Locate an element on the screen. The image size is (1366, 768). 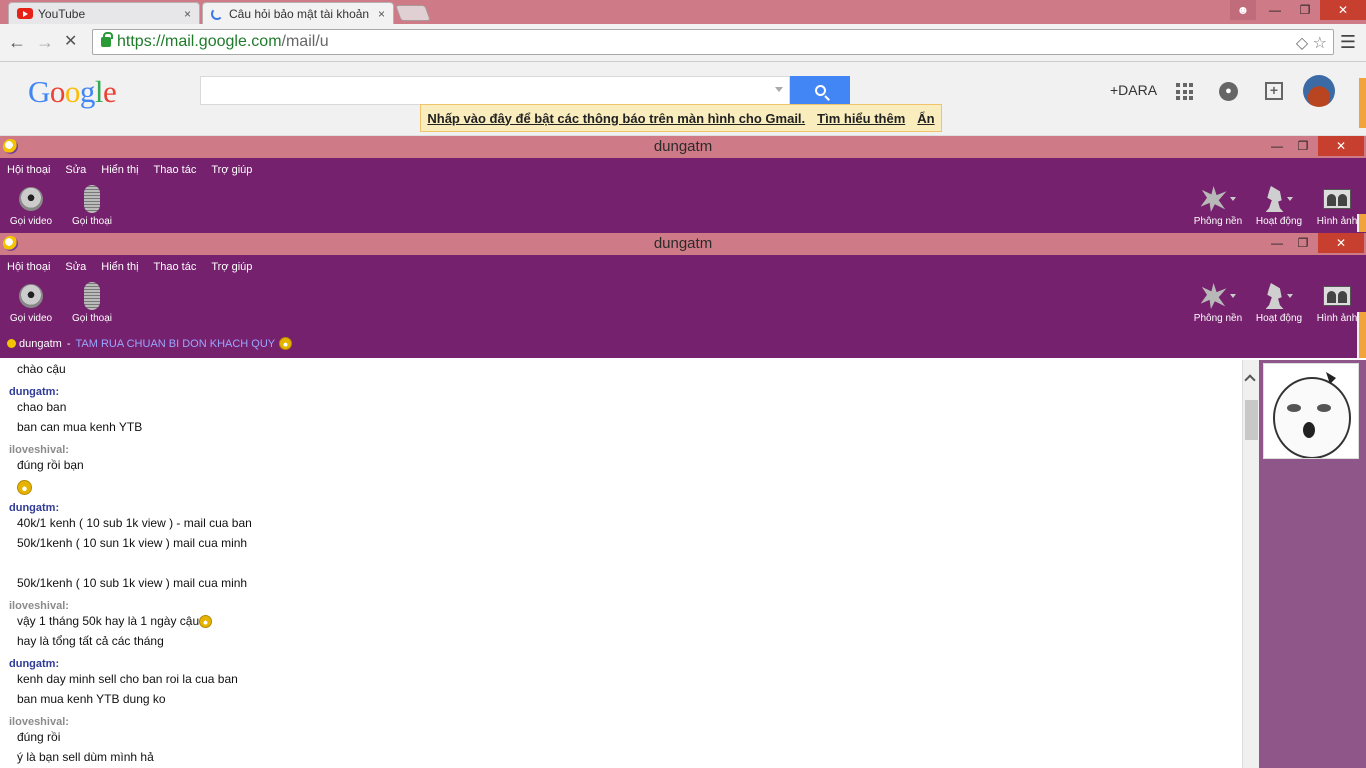
stop-loading-icon: ✕ is located at coordinates (70, 42).